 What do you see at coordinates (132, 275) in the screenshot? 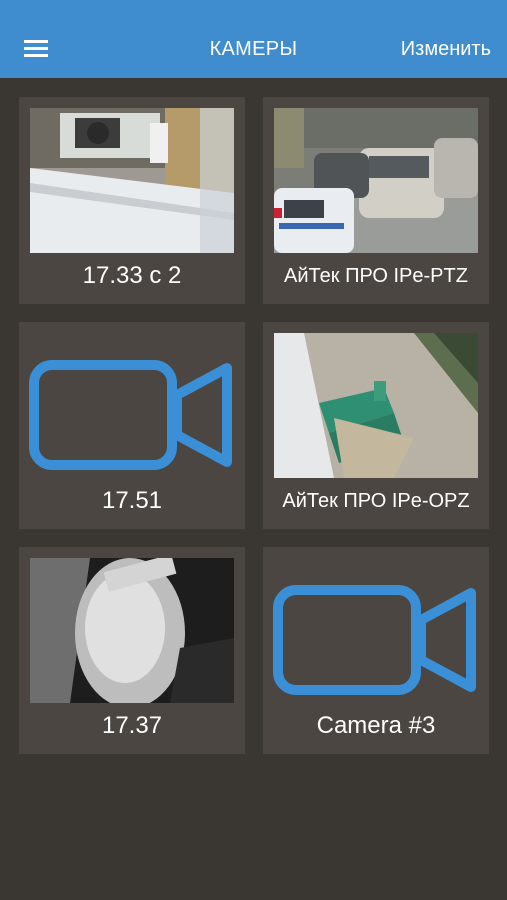
I see `camera-name: 17.33 c 2` at bounding box center [132, 275].